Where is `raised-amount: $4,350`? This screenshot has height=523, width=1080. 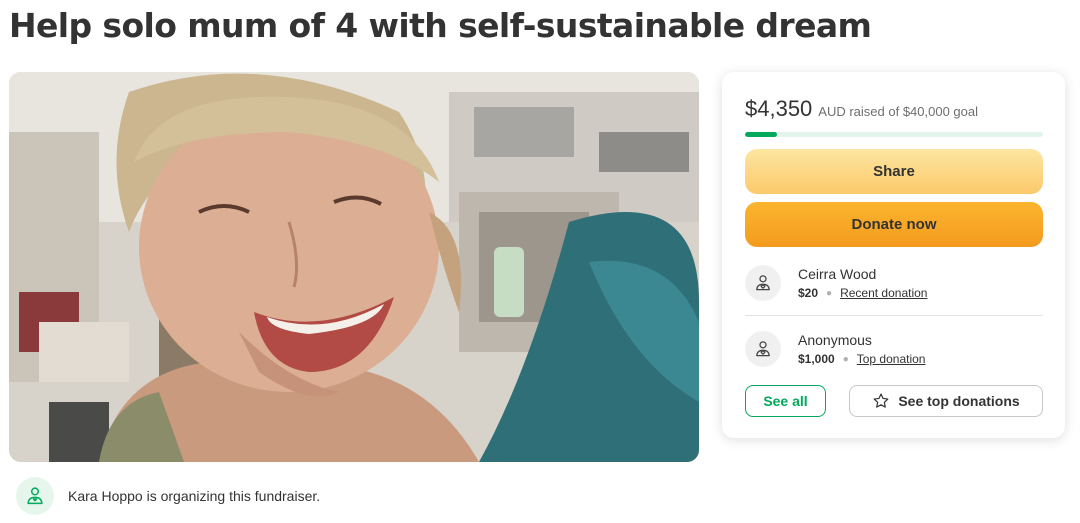
raised-amount: $4,350 is located at coordinates (779, 108).